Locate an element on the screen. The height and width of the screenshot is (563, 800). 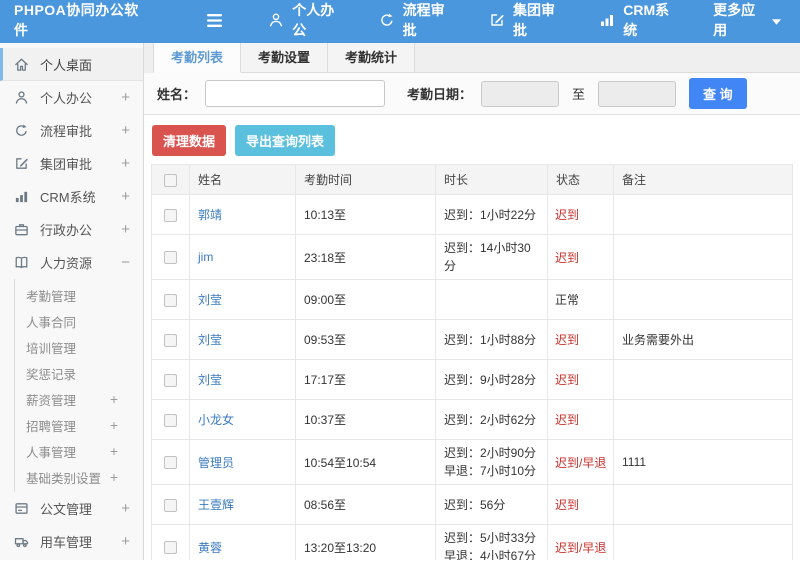
sidebar-subitem-attendance-mgmt: 考勤管理 is located at coordinates (79, 295).